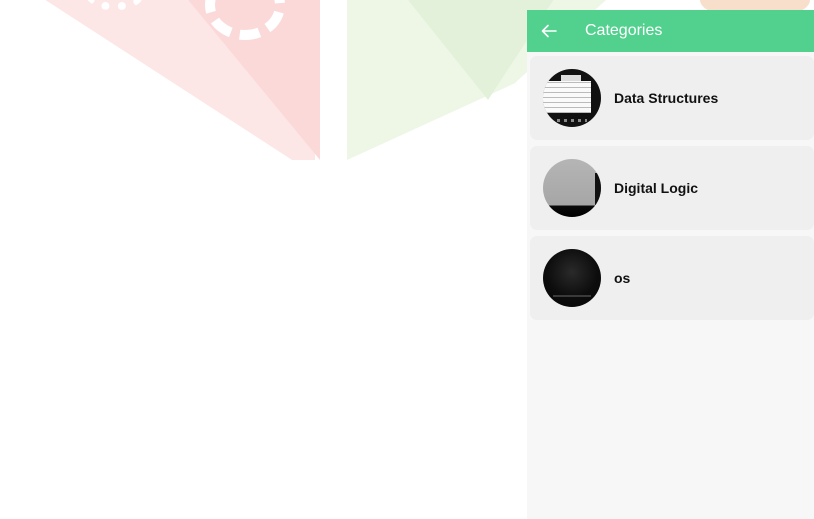  I want to click on arrow-left-icon, so click(549, 31).